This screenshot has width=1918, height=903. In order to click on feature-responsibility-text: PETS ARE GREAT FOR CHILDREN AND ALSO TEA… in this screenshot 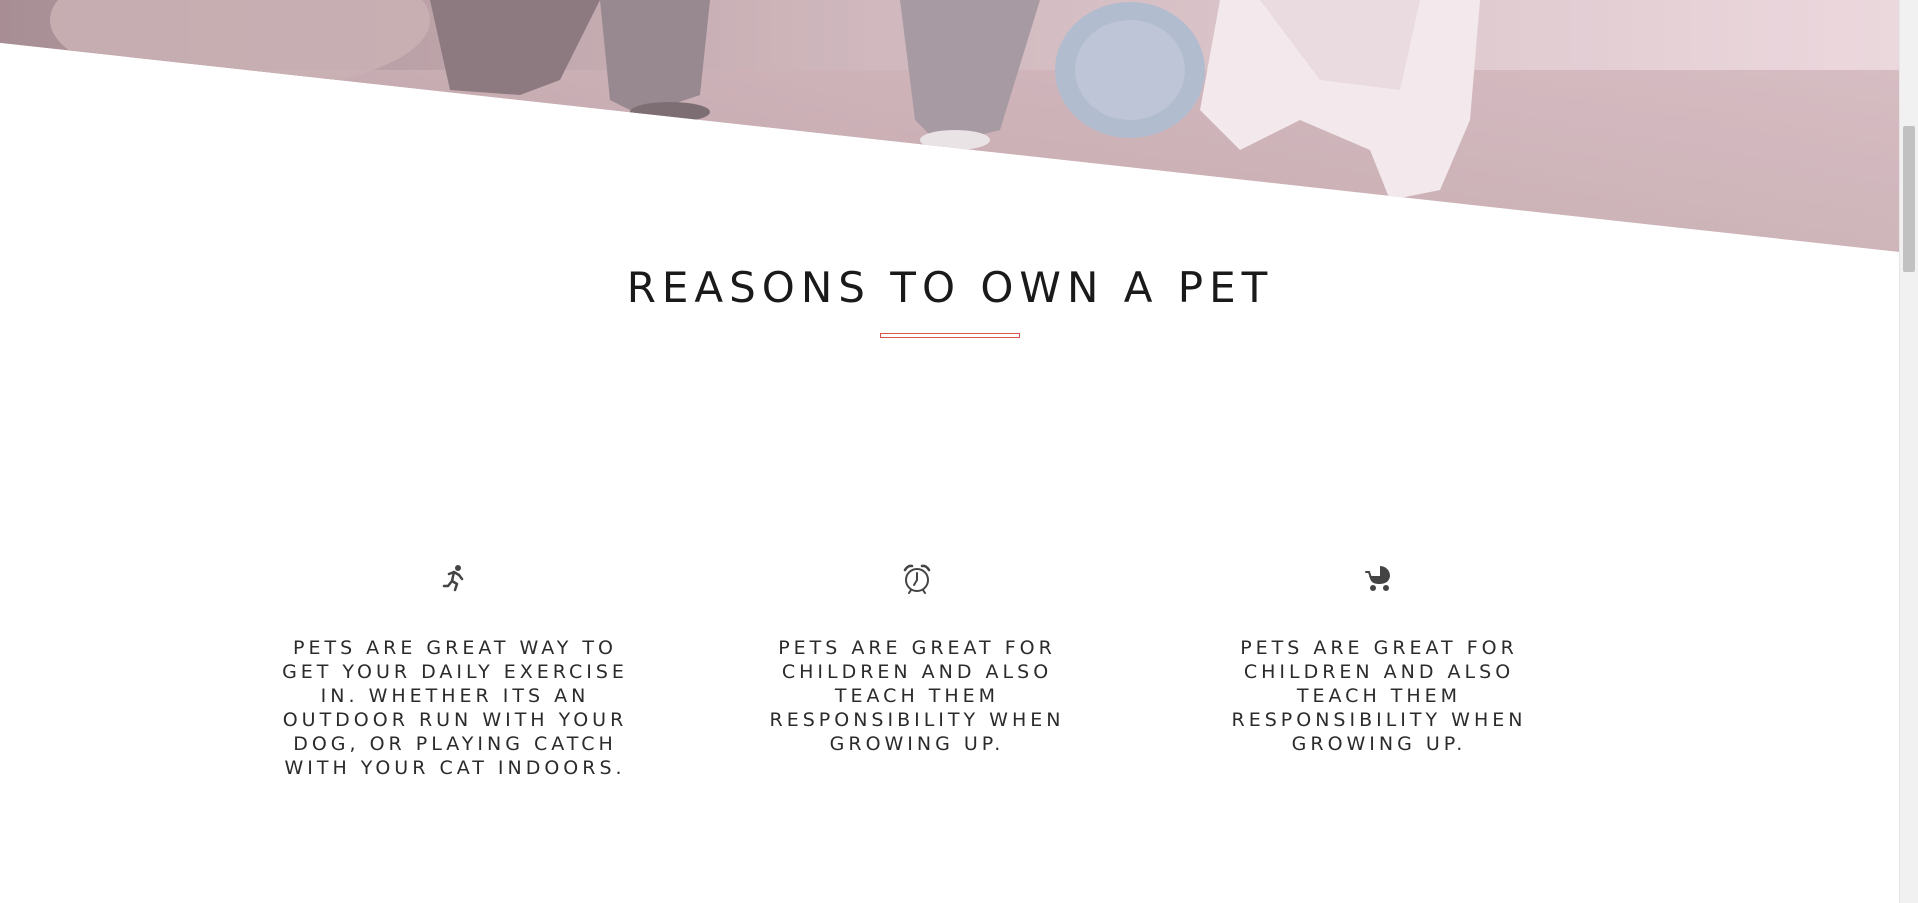, I will do `click(1379, 696)`.